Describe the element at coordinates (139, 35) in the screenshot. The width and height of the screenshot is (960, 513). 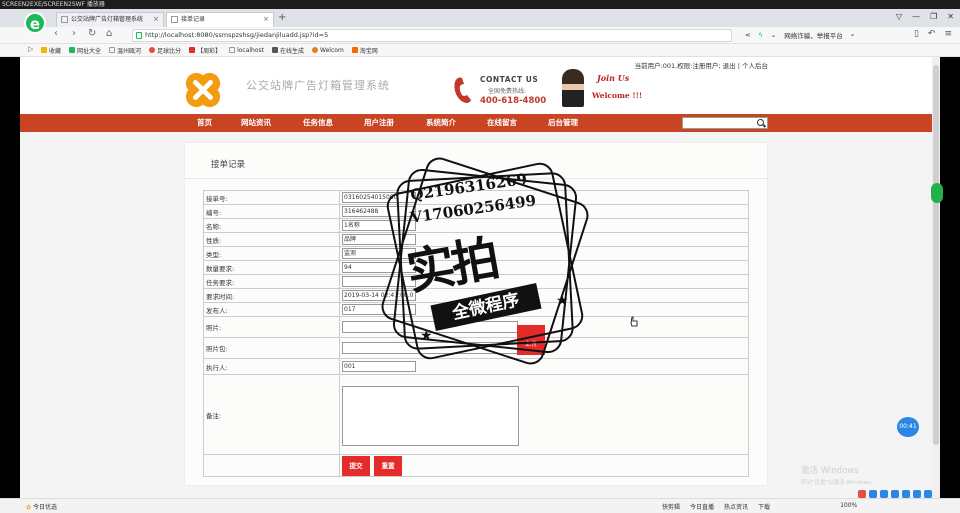
I see `secure-icon` at that location.